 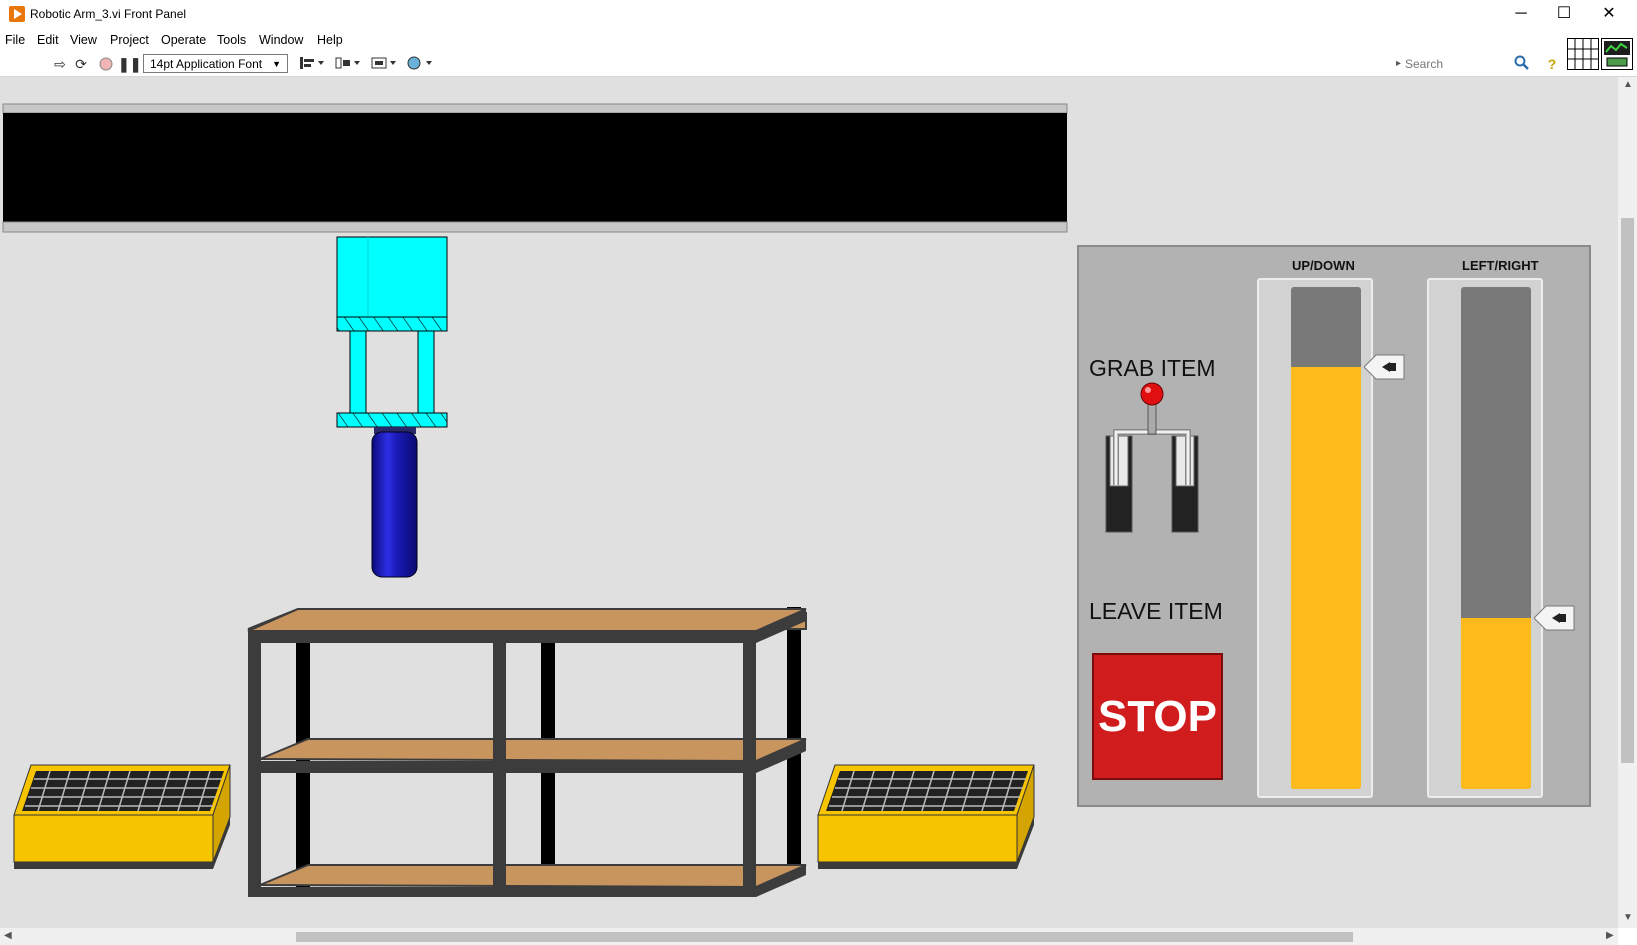 What do you see at coordinates (348, 64) in the screenshot?
I see `distribute-objects-icon` at bounding box center [348, 64].